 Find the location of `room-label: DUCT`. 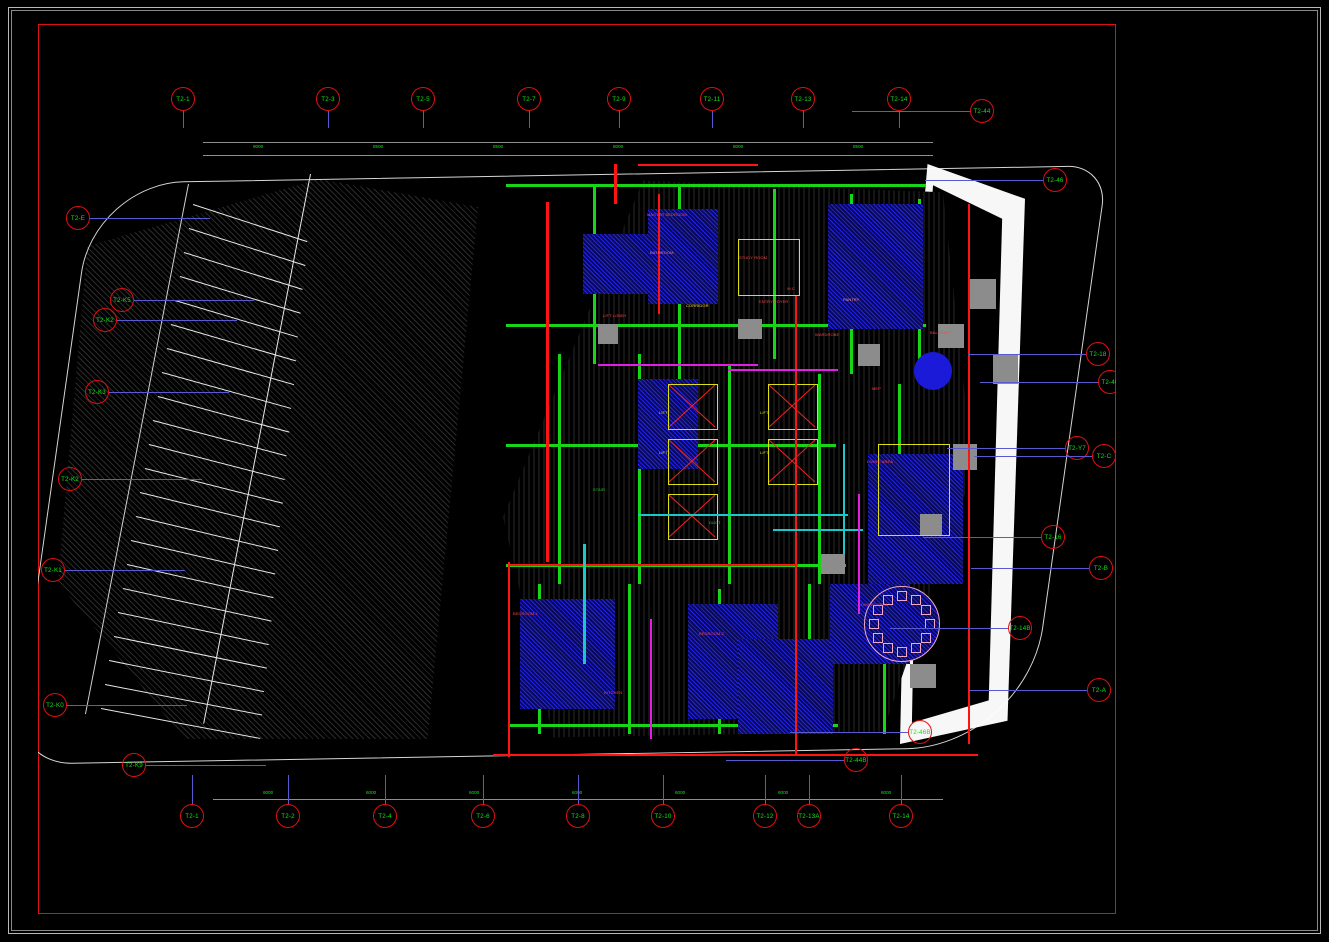

room-label: DUCT is located at coordinates (715, 522).